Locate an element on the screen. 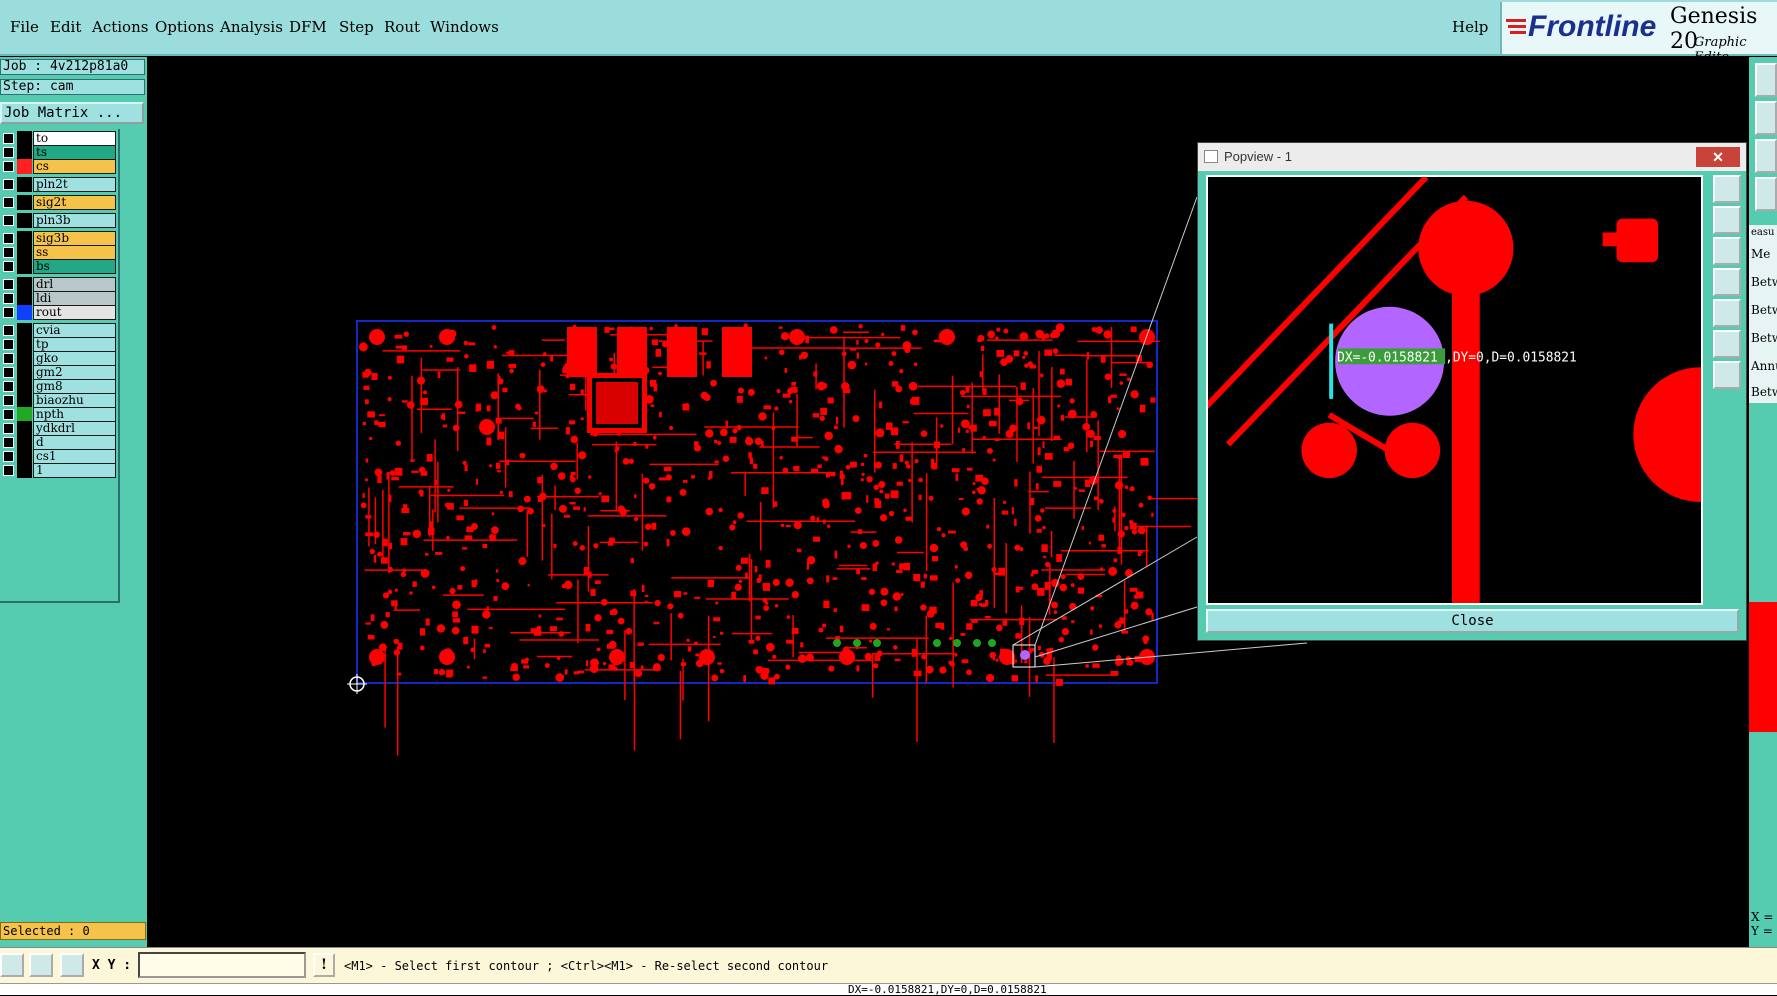 The height and width of the screenshot is (996, 1777). xy-input is located at coordinates (222, 965).